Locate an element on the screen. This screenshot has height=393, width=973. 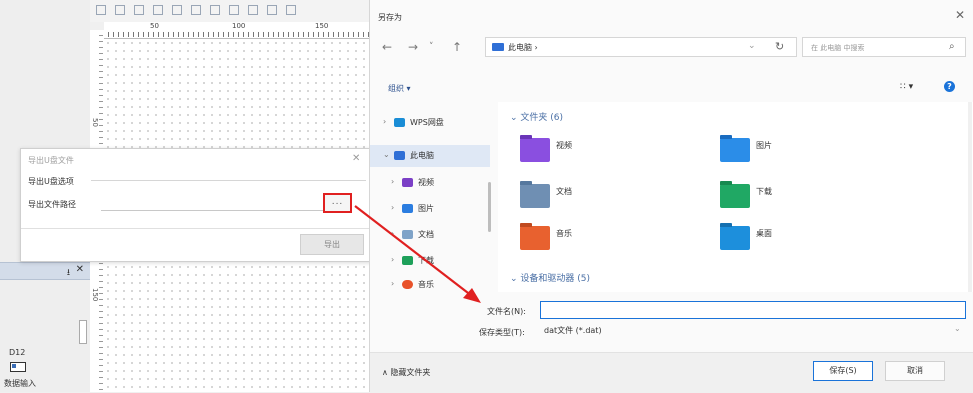
sidebar-item-pictures: › 图片 is located at coordinates (438, 209).